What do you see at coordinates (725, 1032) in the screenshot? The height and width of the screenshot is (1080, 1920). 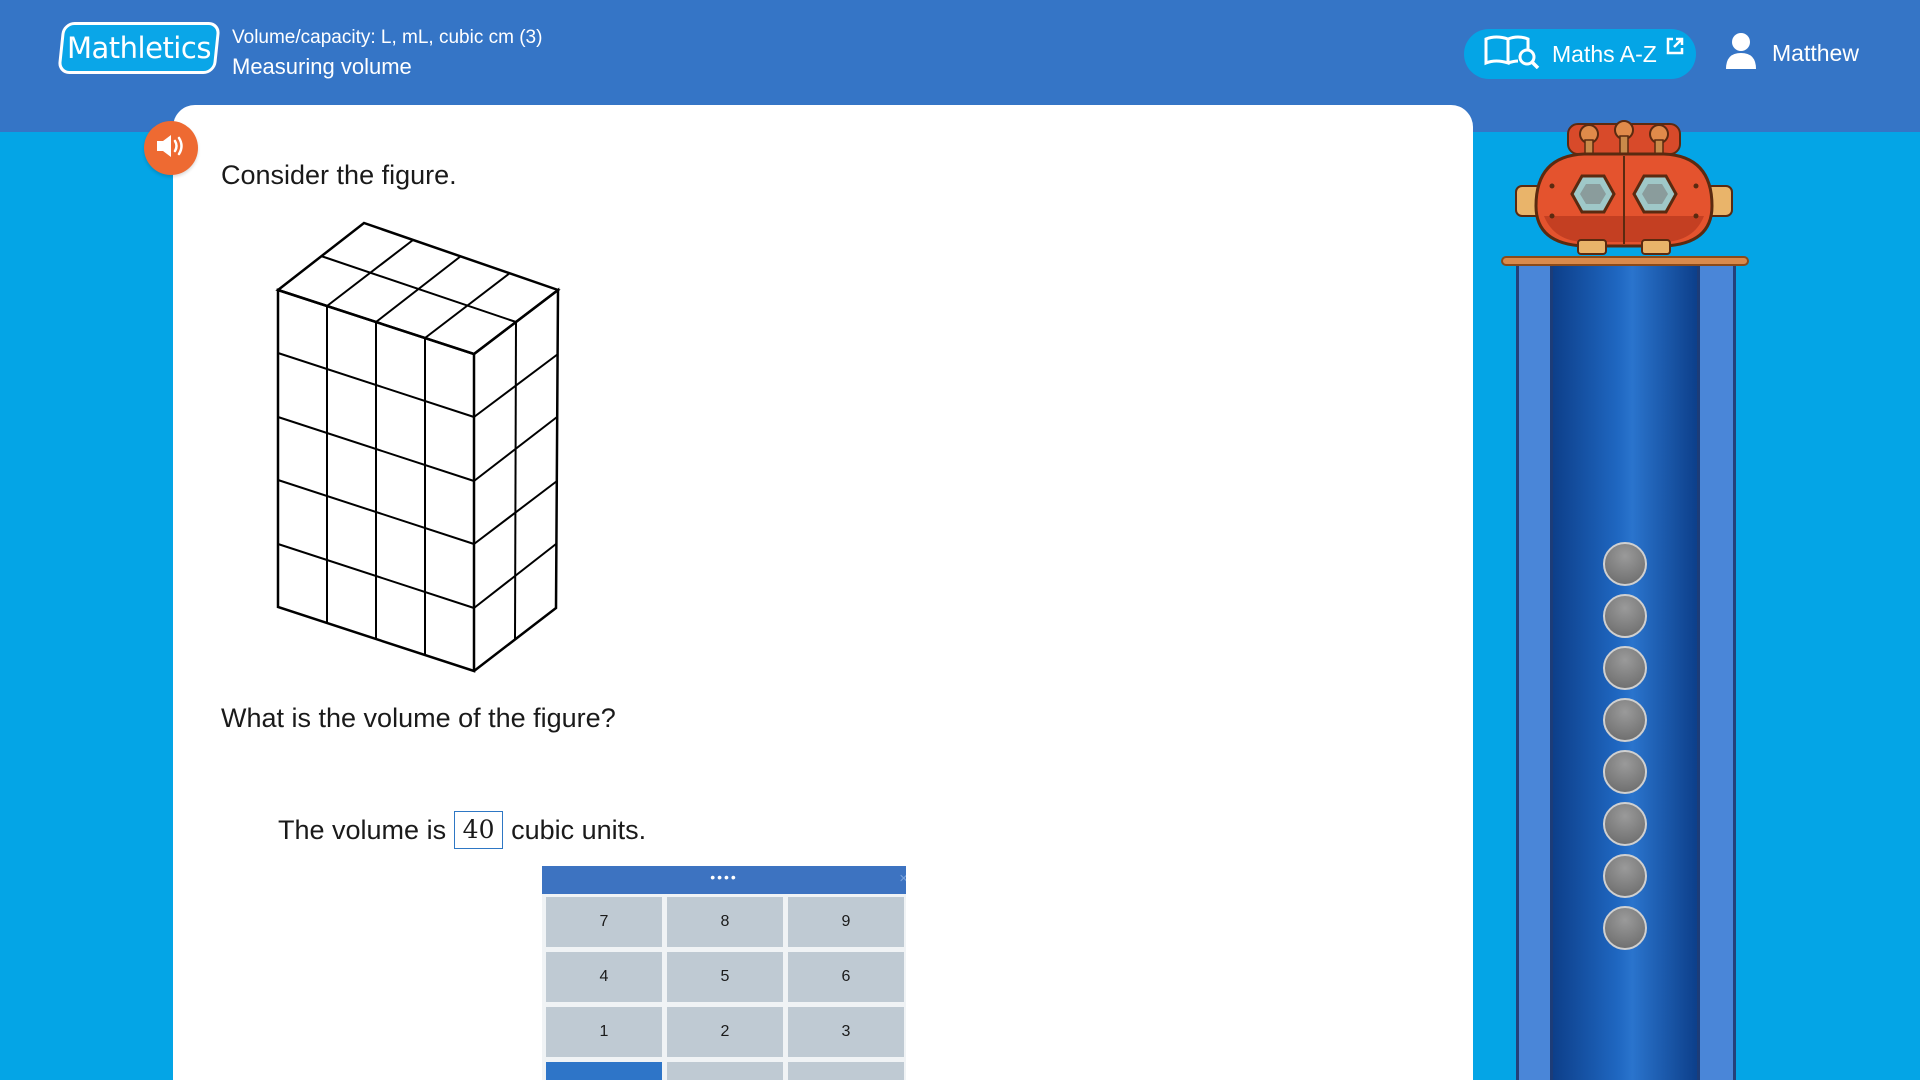 I see `key-2: 2` at bounding box center [725, 1032].